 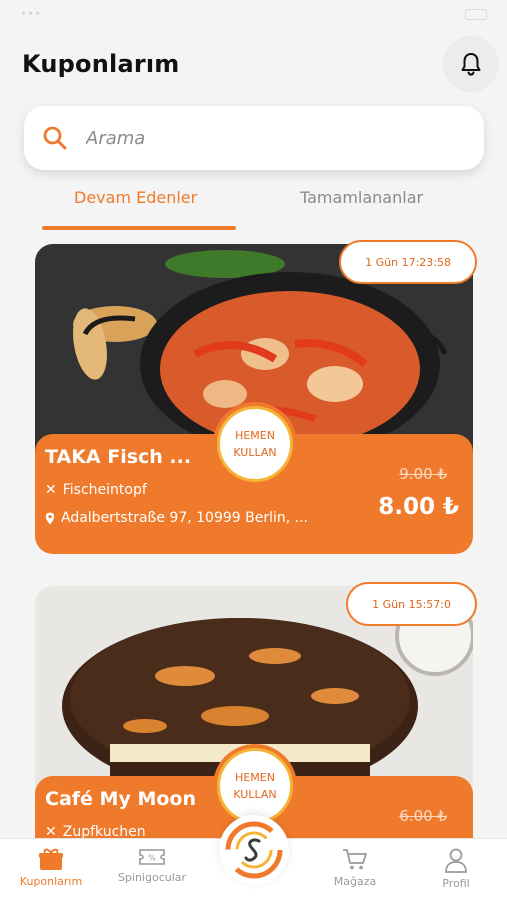 I want to click on nav-item-store: Mağaza, so click(x=355, y=867).